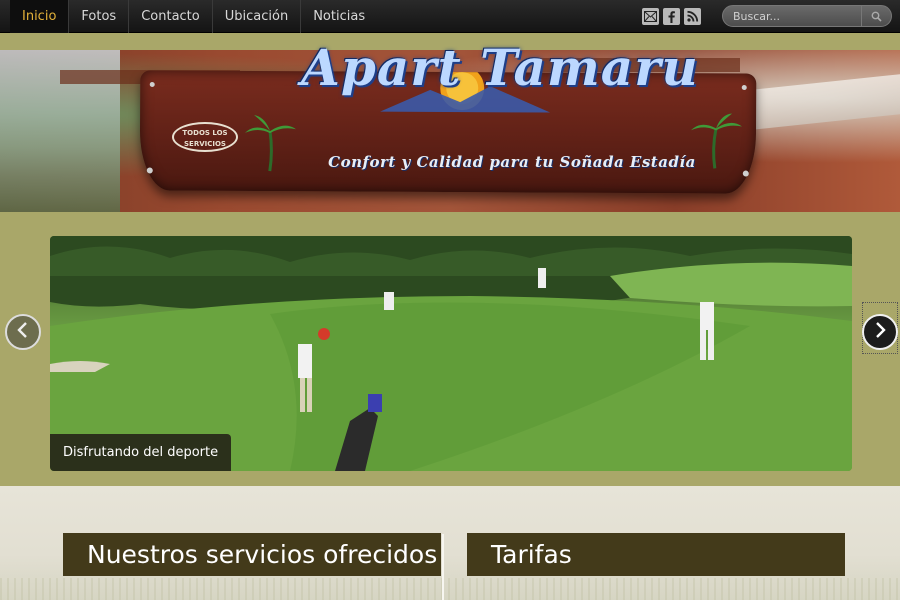  Describe the element at coordinates (339, 16) in the screenshot. I see `nav-item-noticias: Noticias` at that location.